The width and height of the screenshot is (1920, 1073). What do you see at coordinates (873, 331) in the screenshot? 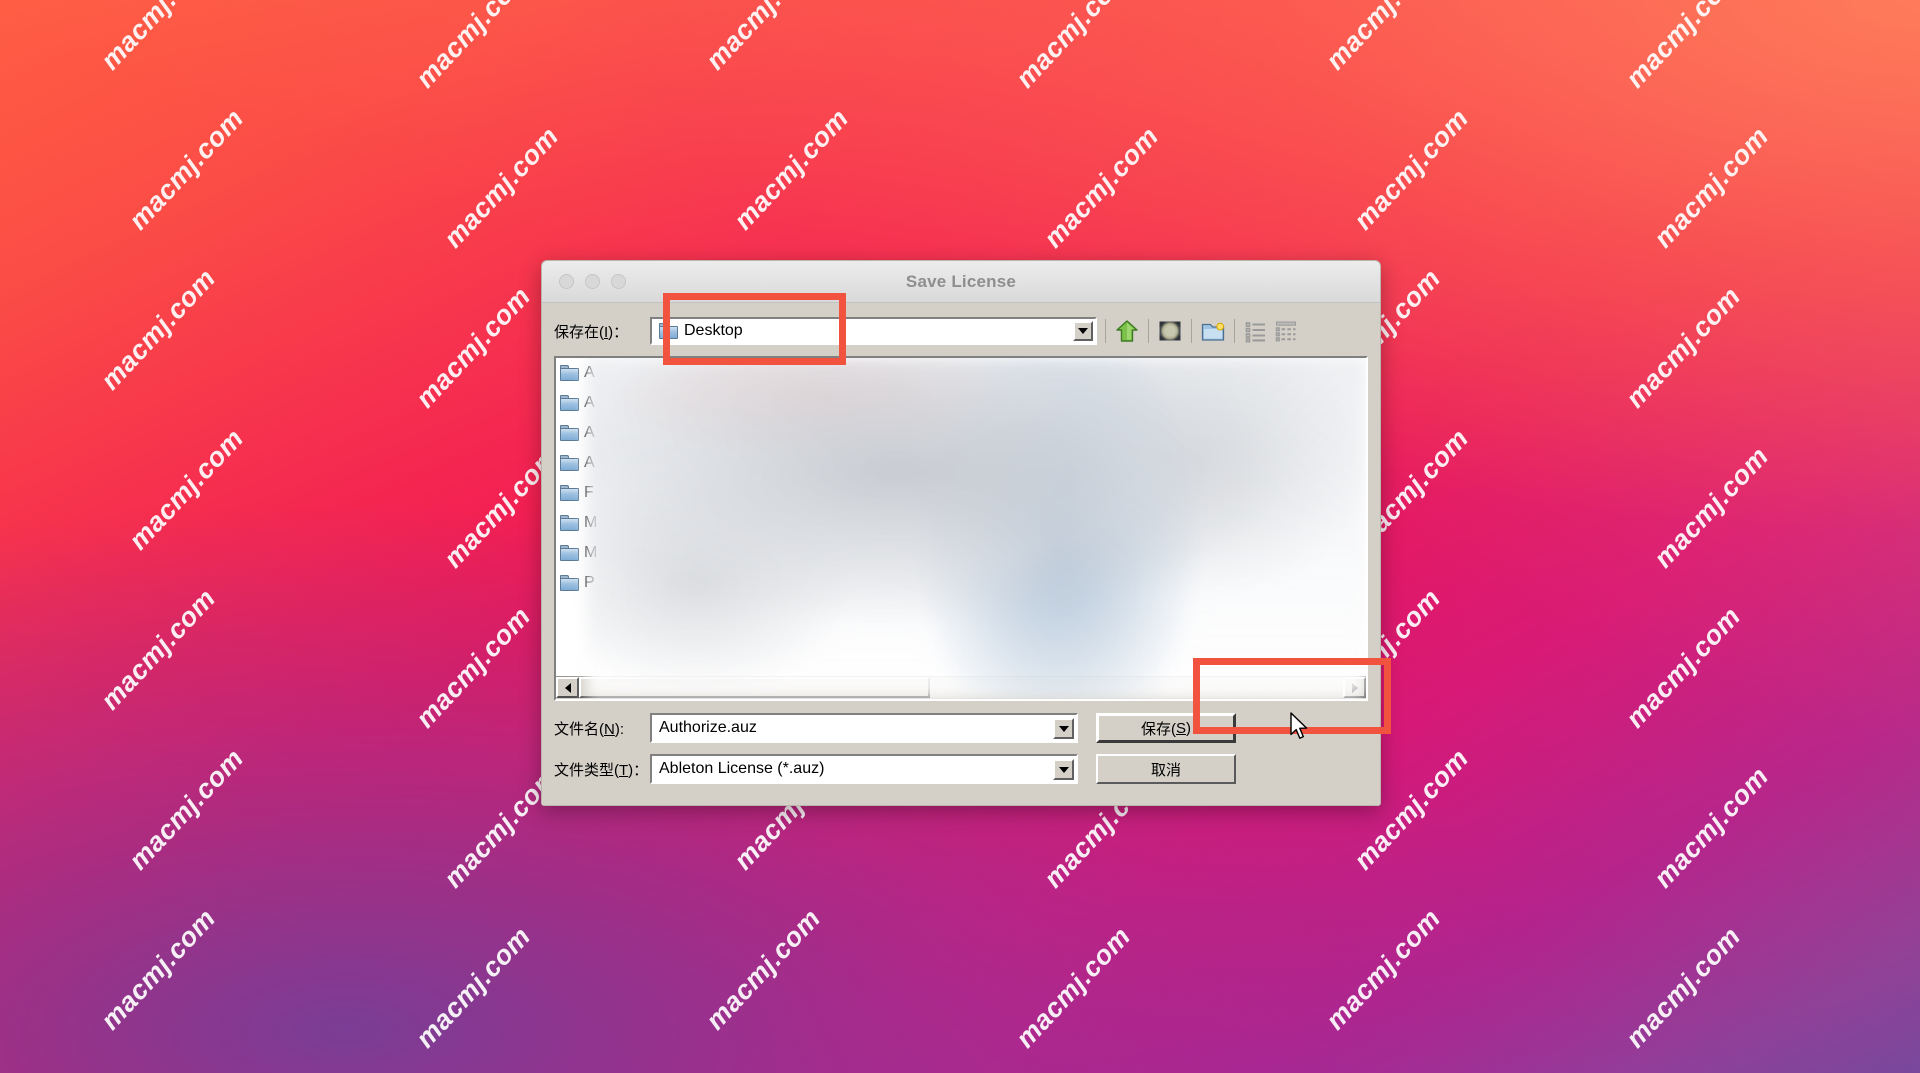
I see `look-in-combobox: Desktop` at bounding box center [873, 331].